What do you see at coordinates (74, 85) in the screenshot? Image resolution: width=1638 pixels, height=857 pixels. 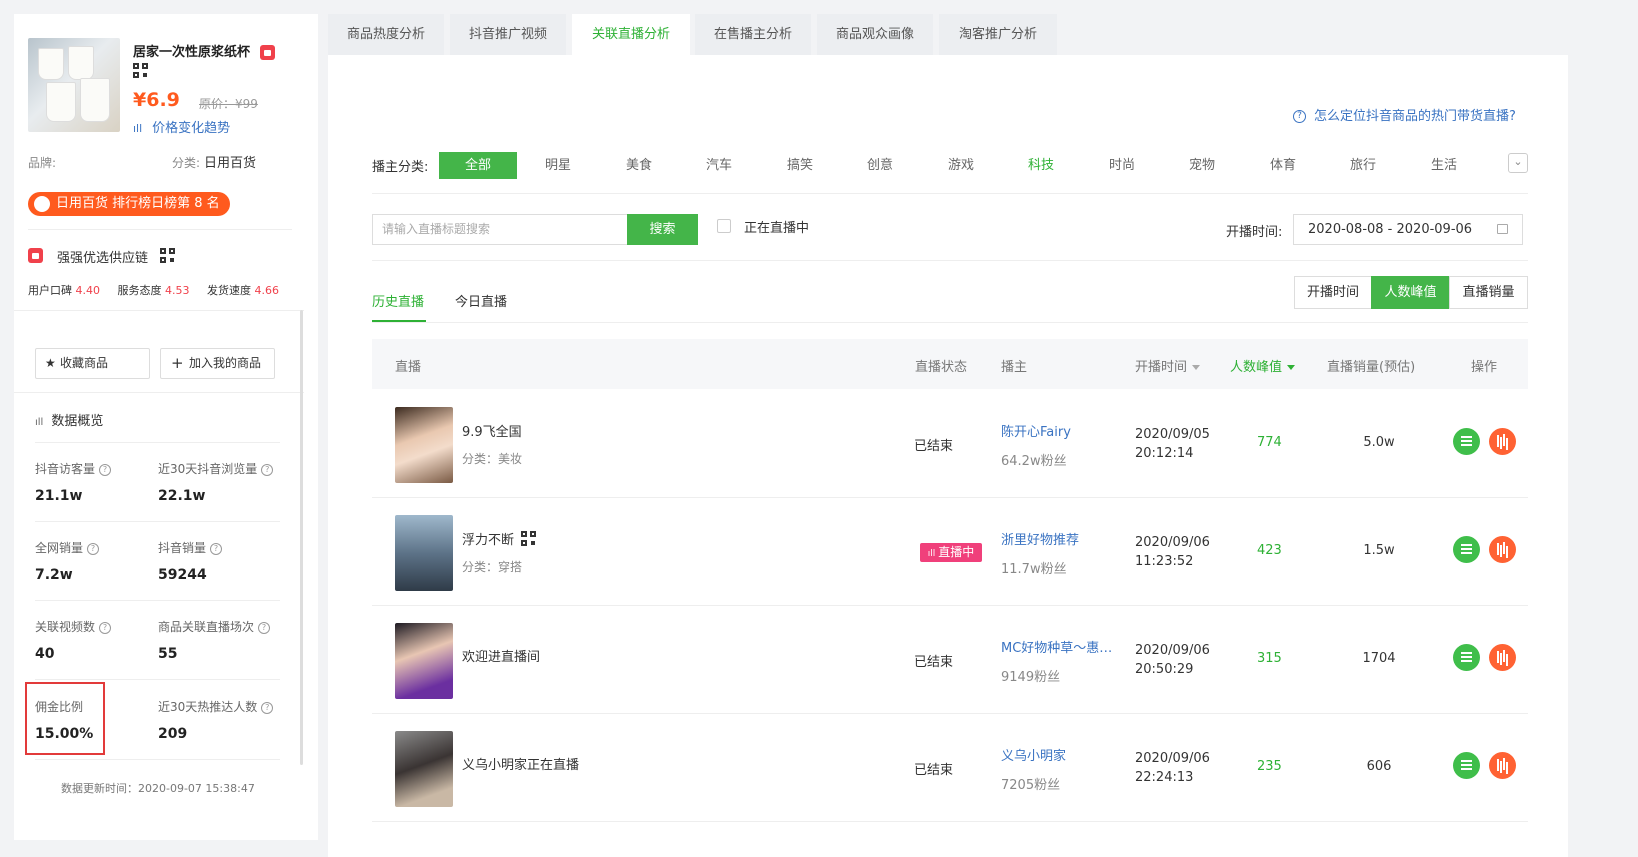 I see `product-image` at bounding box center [74, 85].